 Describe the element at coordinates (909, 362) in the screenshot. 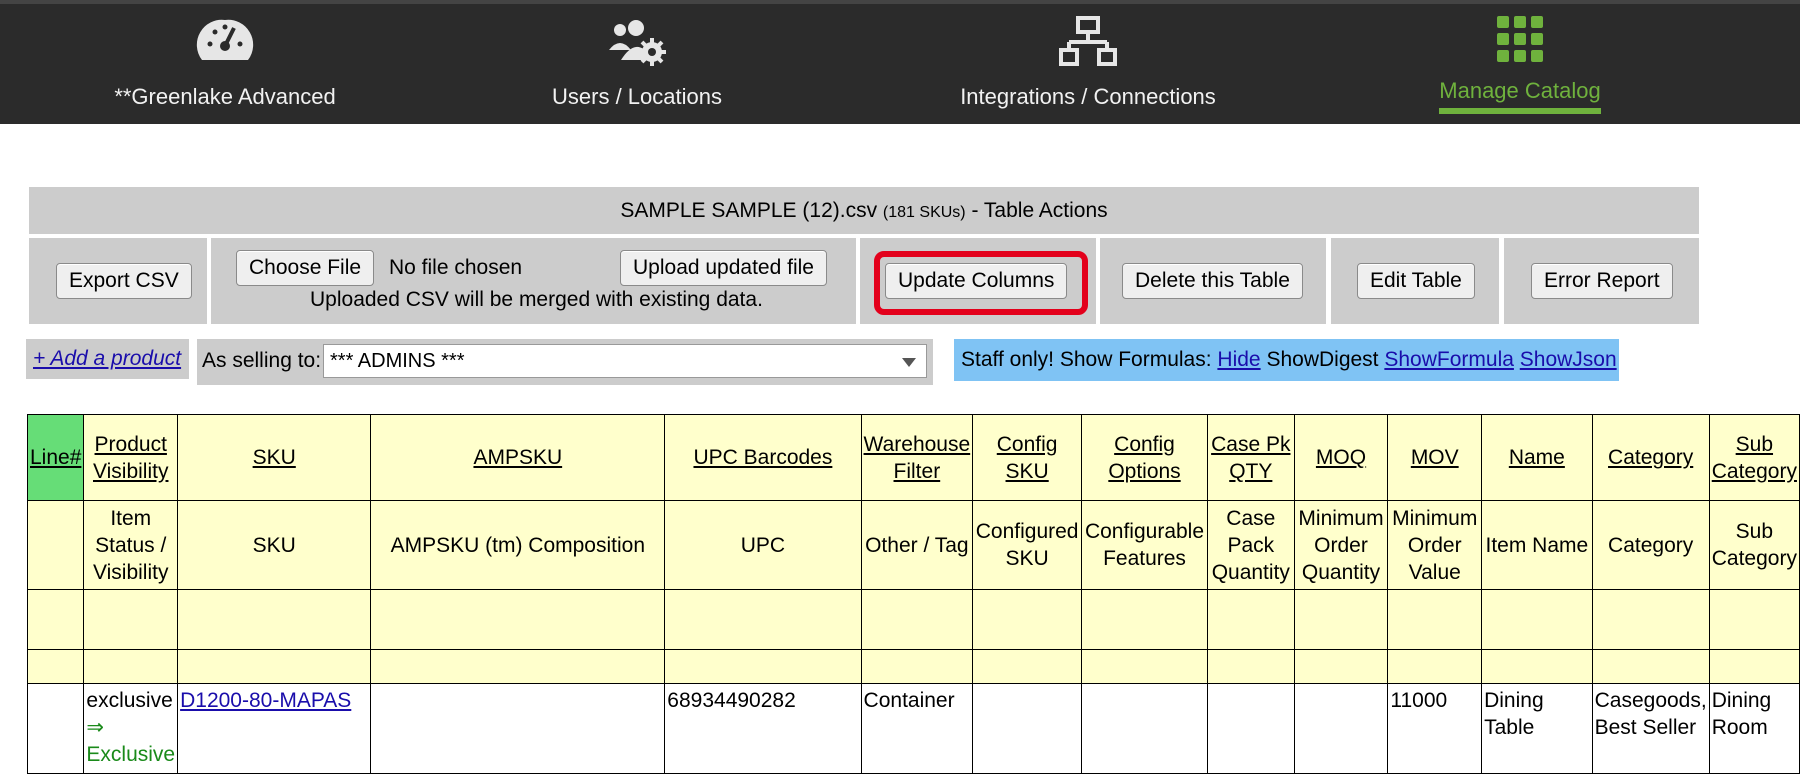

I see `chevron-down-icon` at that location.